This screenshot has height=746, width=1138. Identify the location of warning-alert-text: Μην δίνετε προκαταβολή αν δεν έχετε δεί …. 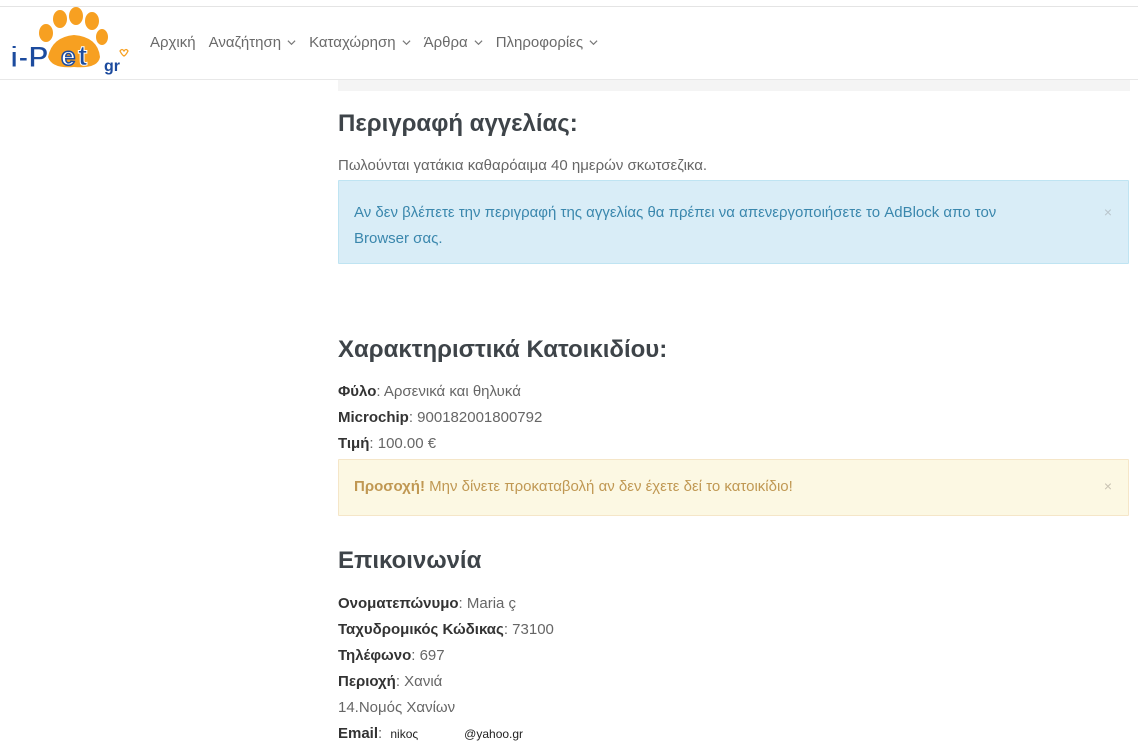
(608, 486).